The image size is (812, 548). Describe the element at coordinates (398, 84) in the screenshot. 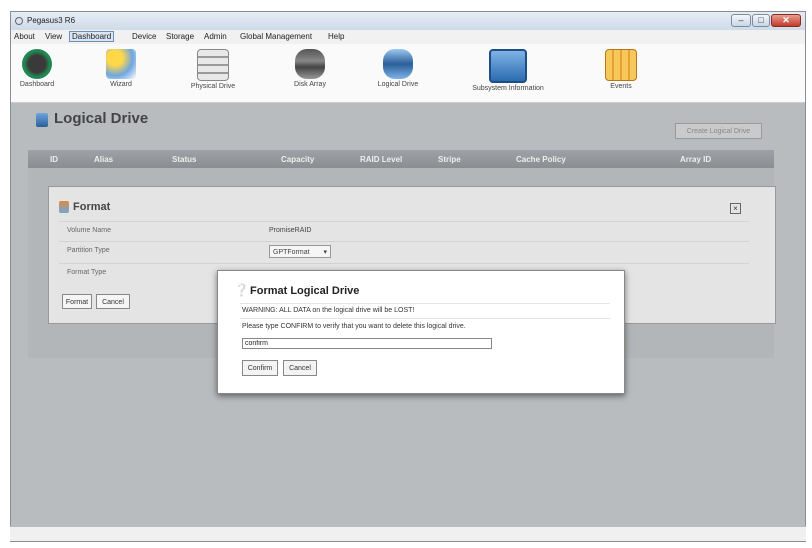

I see `toolbar-label: Logical Drive` at that location.